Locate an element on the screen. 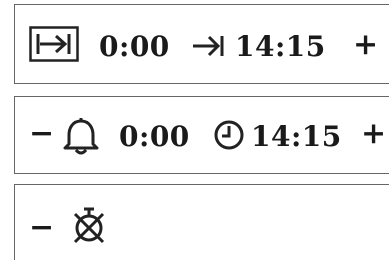  arrow-to-bar-icon is located at coordinates (208, 46).